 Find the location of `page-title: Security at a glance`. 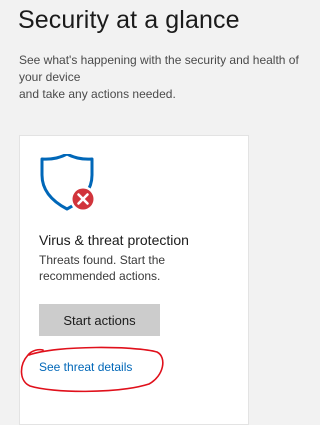

page-title: Security at a glance is located at coordinates (129, 20).